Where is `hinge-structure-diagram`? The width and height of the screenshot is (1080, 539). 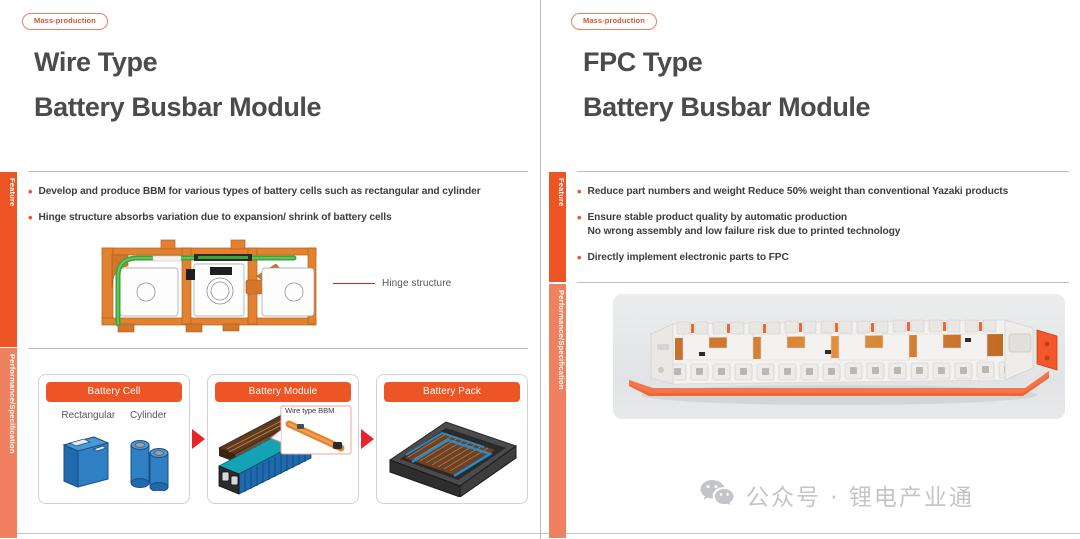 hinge-structure-diagram is located at coordinates (209, 287).